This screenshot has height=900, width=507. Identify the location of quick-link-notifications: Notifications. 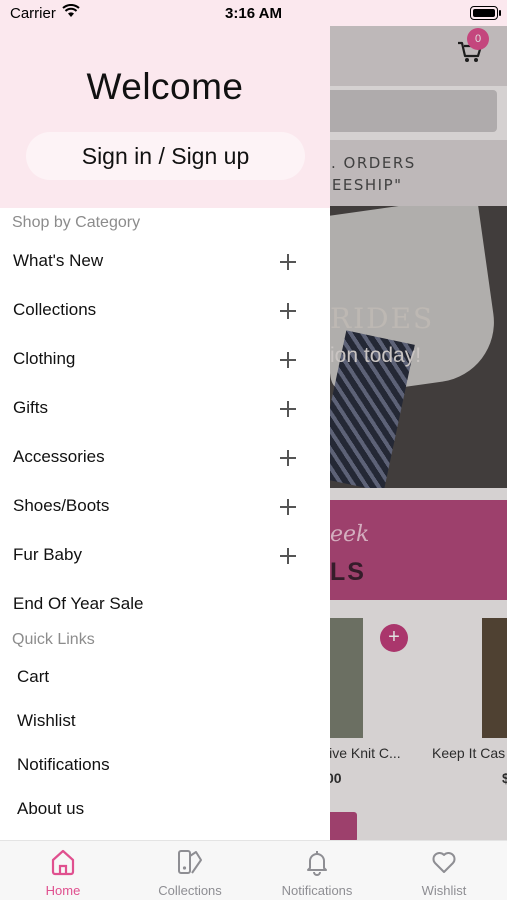
(63, 765).